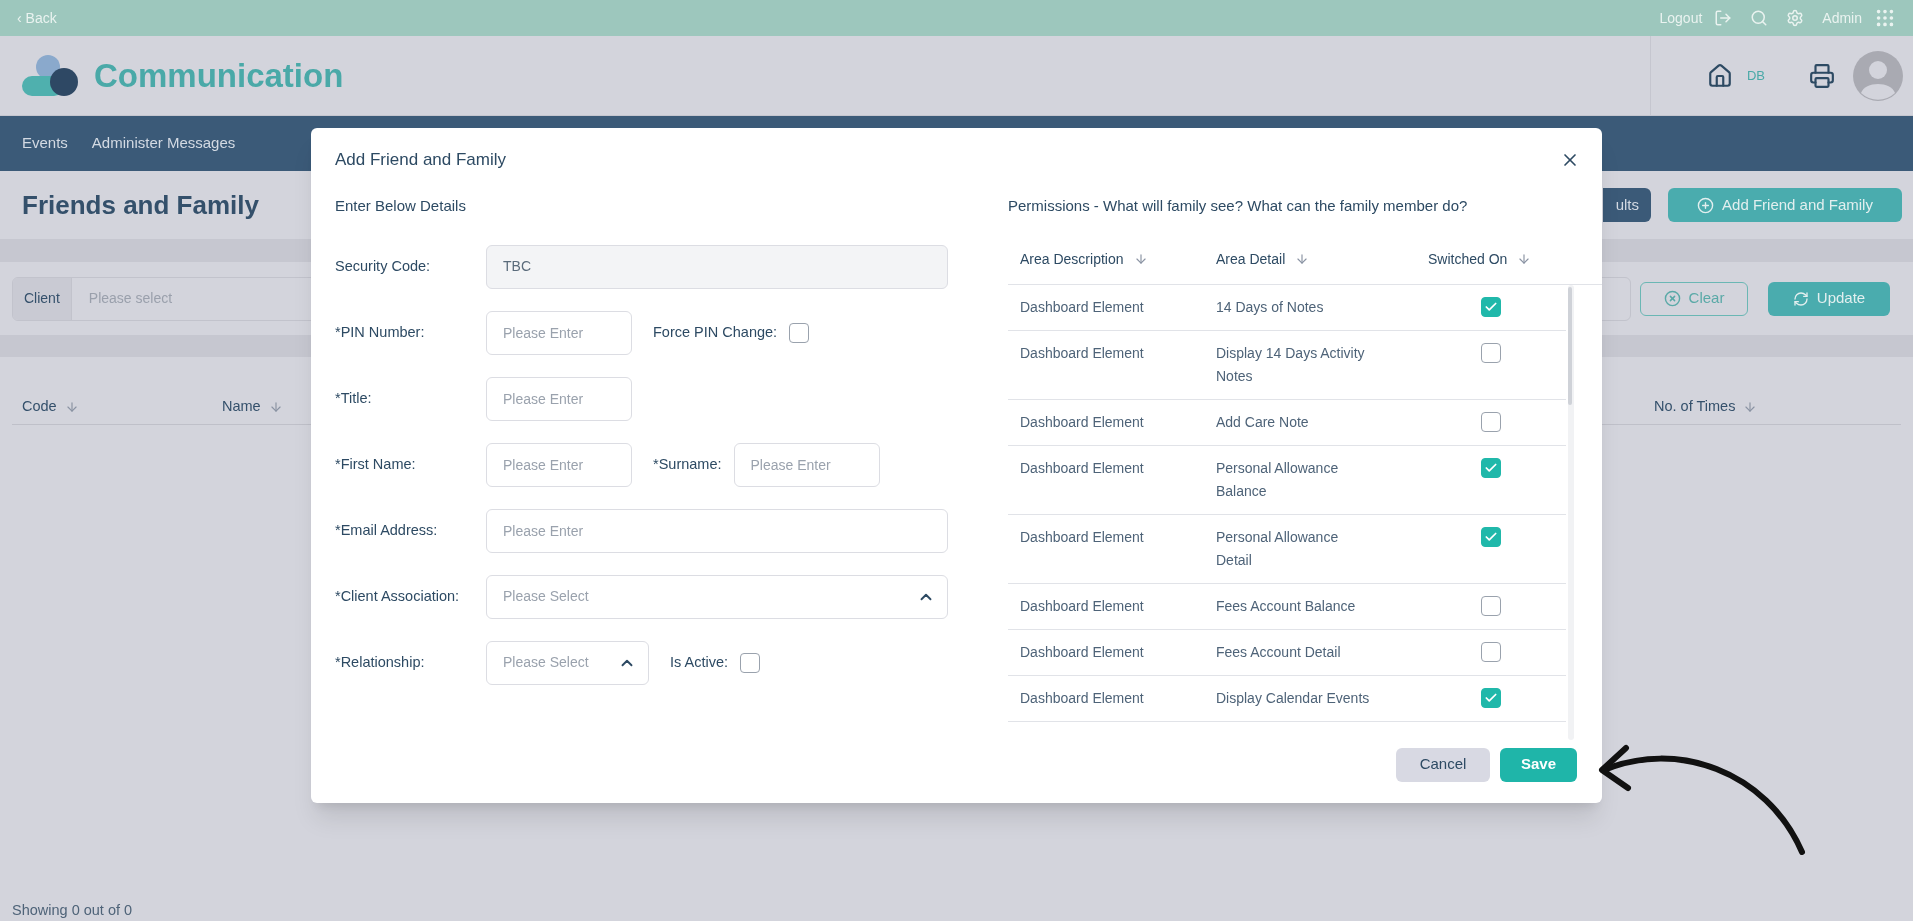 This screenshot has width=1913, height=921. I want to click on filter-placeholder: Please select, so click(130, 298).